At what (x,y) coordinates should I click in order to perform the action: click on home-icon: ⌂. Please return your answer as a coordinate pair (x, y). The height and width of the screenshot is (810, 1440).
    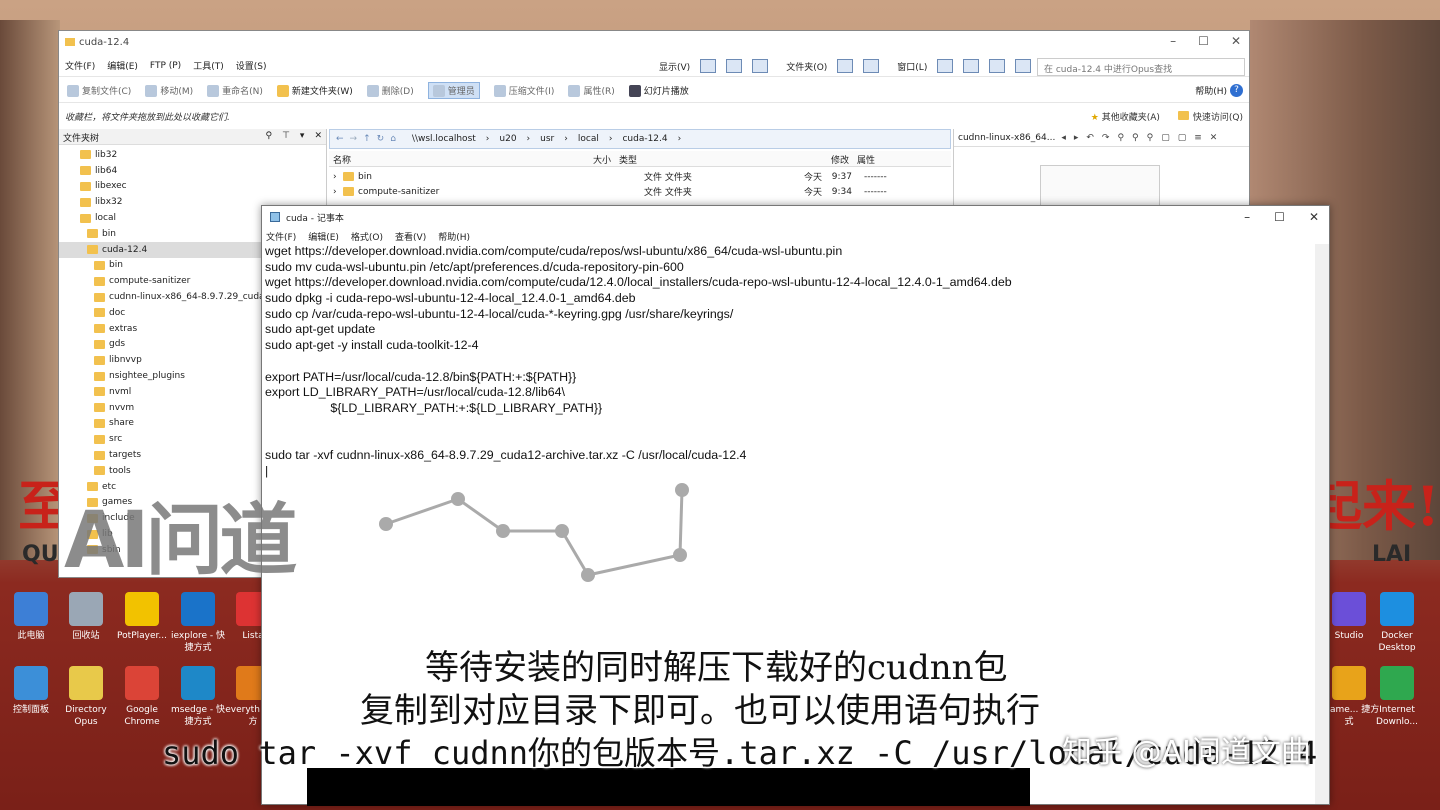
    Looking at the image, I should click on (393, 139).